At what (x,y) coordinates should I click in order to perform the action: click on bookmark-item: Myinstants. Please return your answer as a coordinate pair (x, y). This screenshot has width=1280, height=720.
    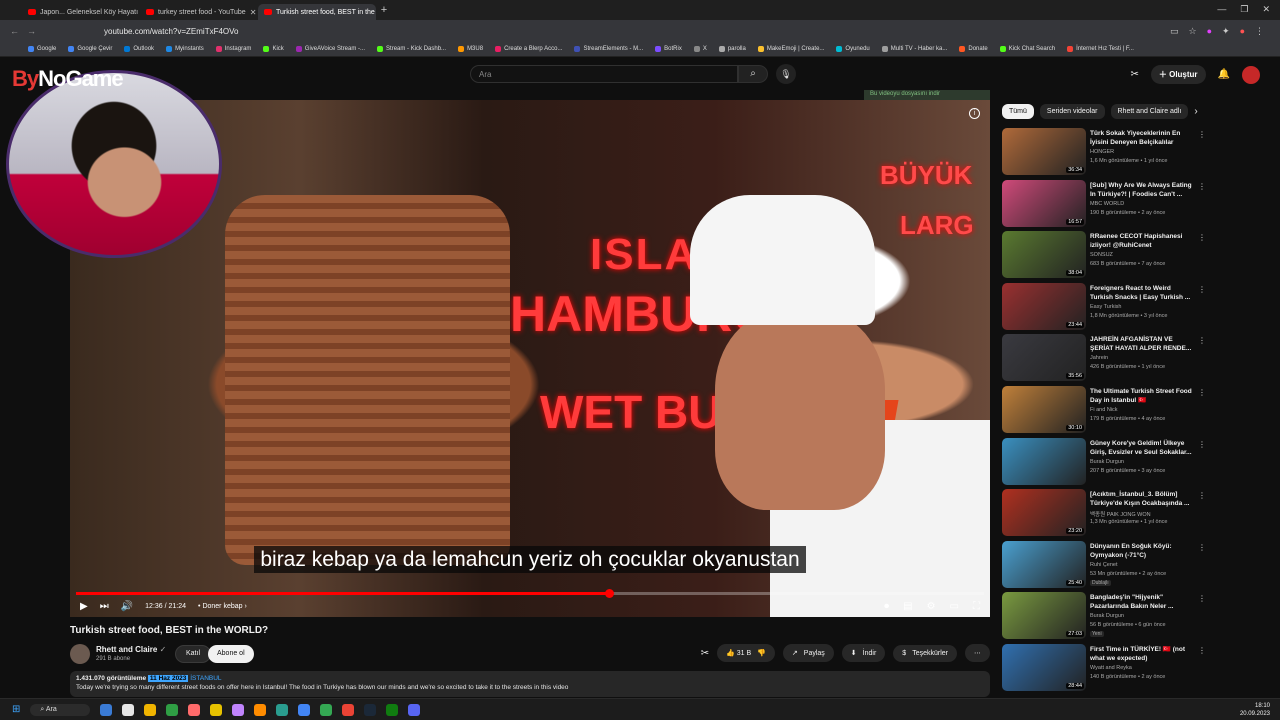
    Looking at the image, I should click on (185, 49).